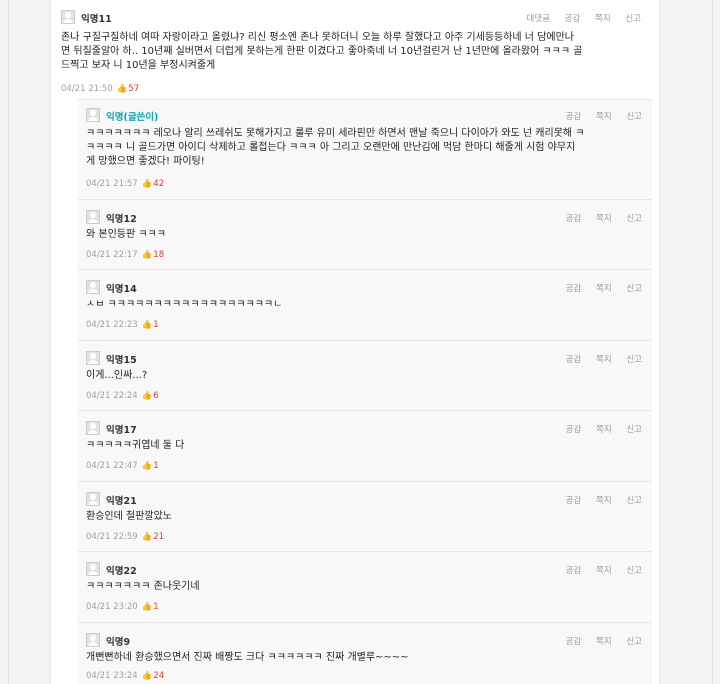 Image resolution: width=720 pixels, height=684 pixels. Describe the element at coordinates (122, 396) in the screenshot. I see `comment-meta: 04/21 22:24 👍6` at that location.